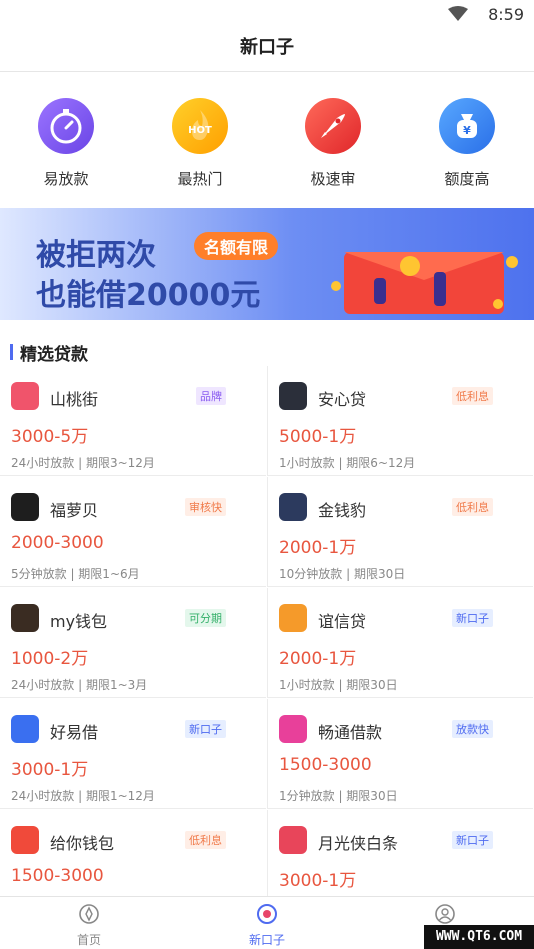 This screenshot has height=949, width=534. What do you see at coordinates (66, 179) in the screenshot?
I see `quick-item-label: 易放款` at bounding box center [66, 179].